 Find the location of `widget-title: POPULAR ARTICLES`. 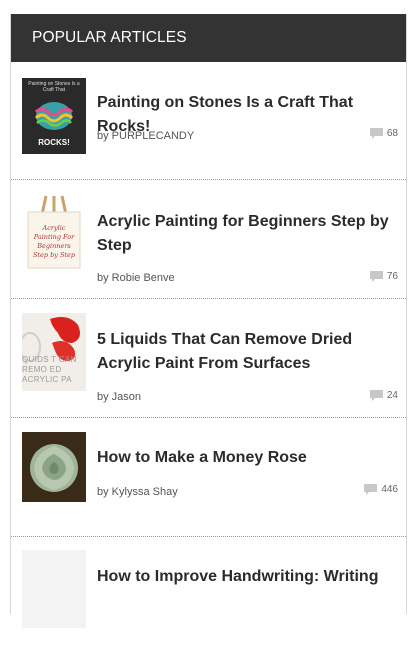

widget-title: POPULAR ARTICLES is located at coordinates (208, 38).